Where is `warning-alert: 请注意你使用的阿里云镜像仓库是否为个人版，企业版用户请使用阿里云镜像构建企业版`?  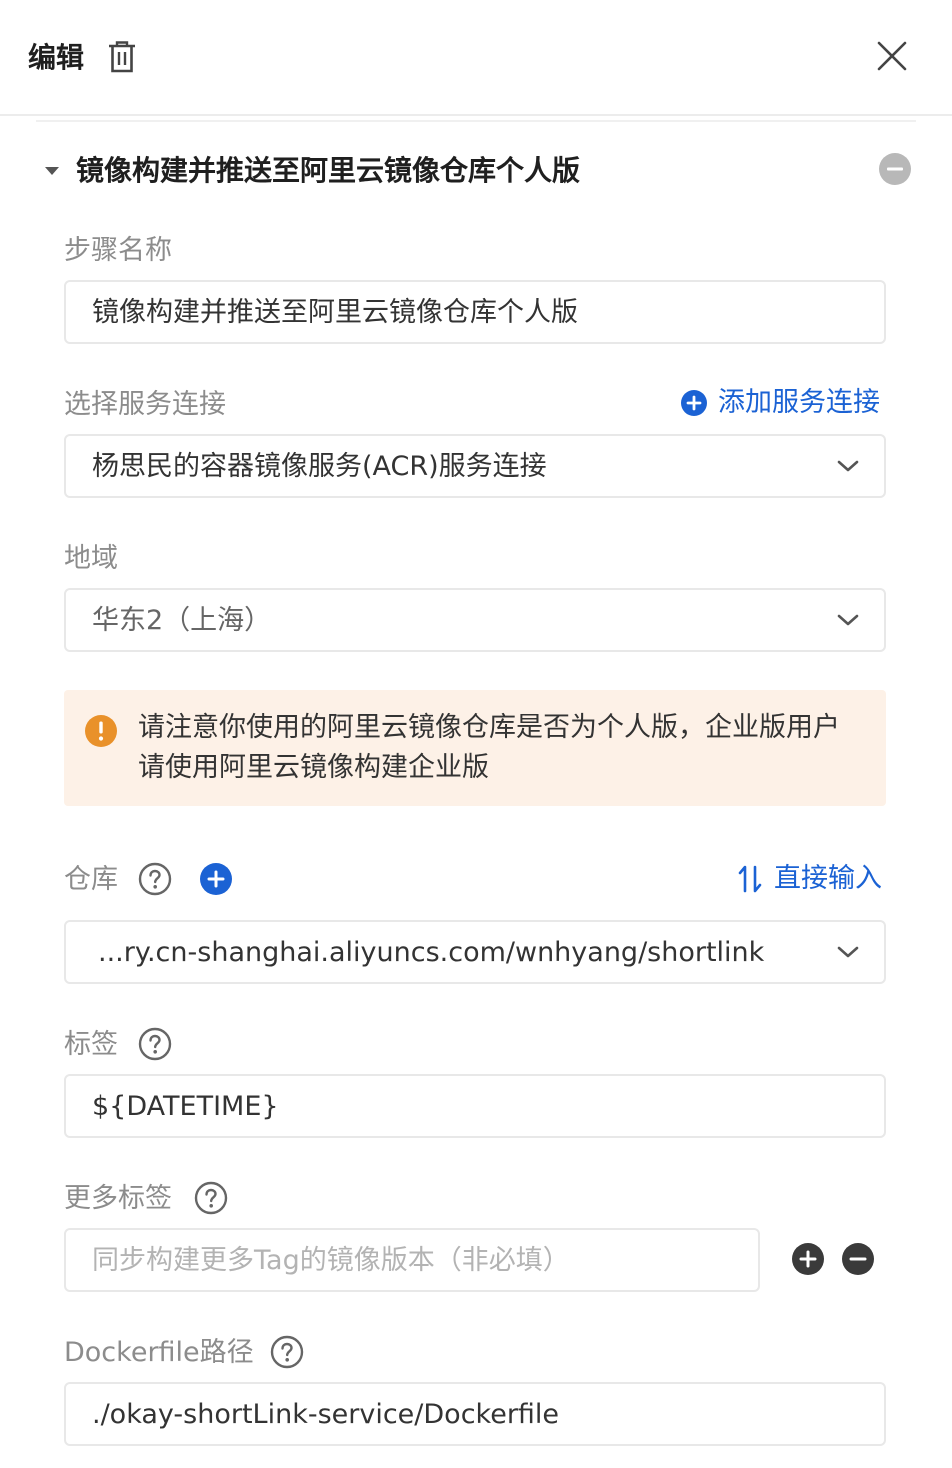 warning-alert: 请注意你使用的阿里云镜像仓库是否为个人版，企业版用户请使用阿里云镜像构建企业版 is located at coordinates (475, 748).